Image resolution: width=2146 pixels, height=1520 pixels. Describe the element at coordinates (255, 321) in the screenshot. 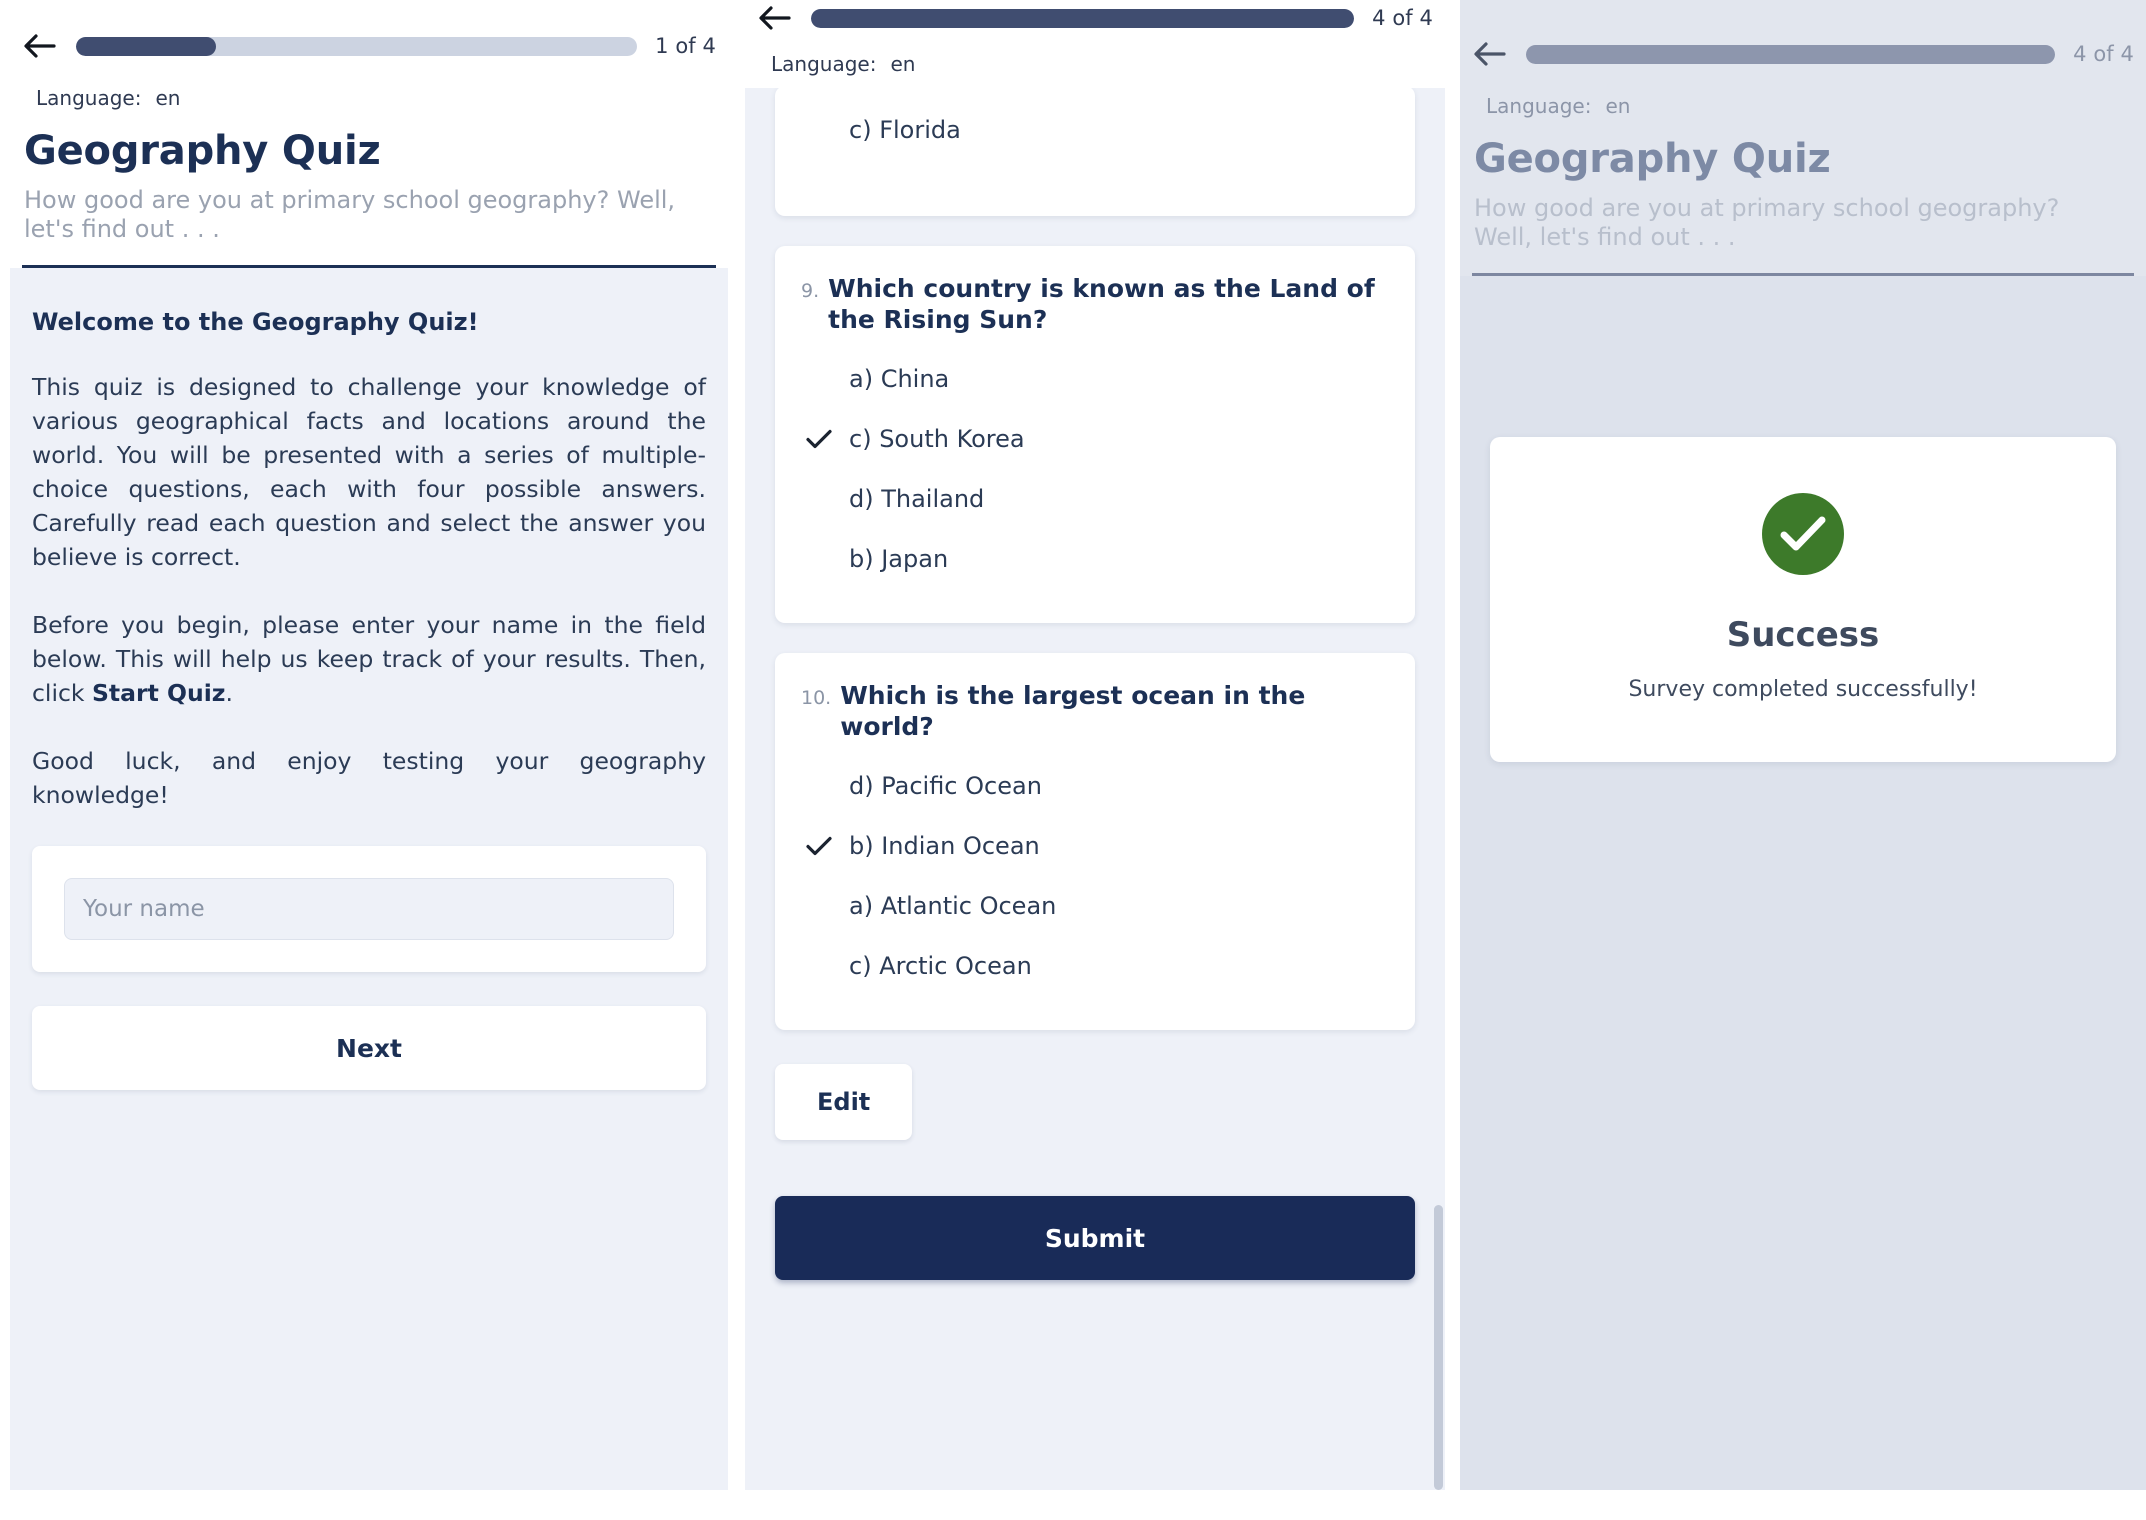

I see `welcome-heading: Welcome to the Geography Quiz!` at that location.